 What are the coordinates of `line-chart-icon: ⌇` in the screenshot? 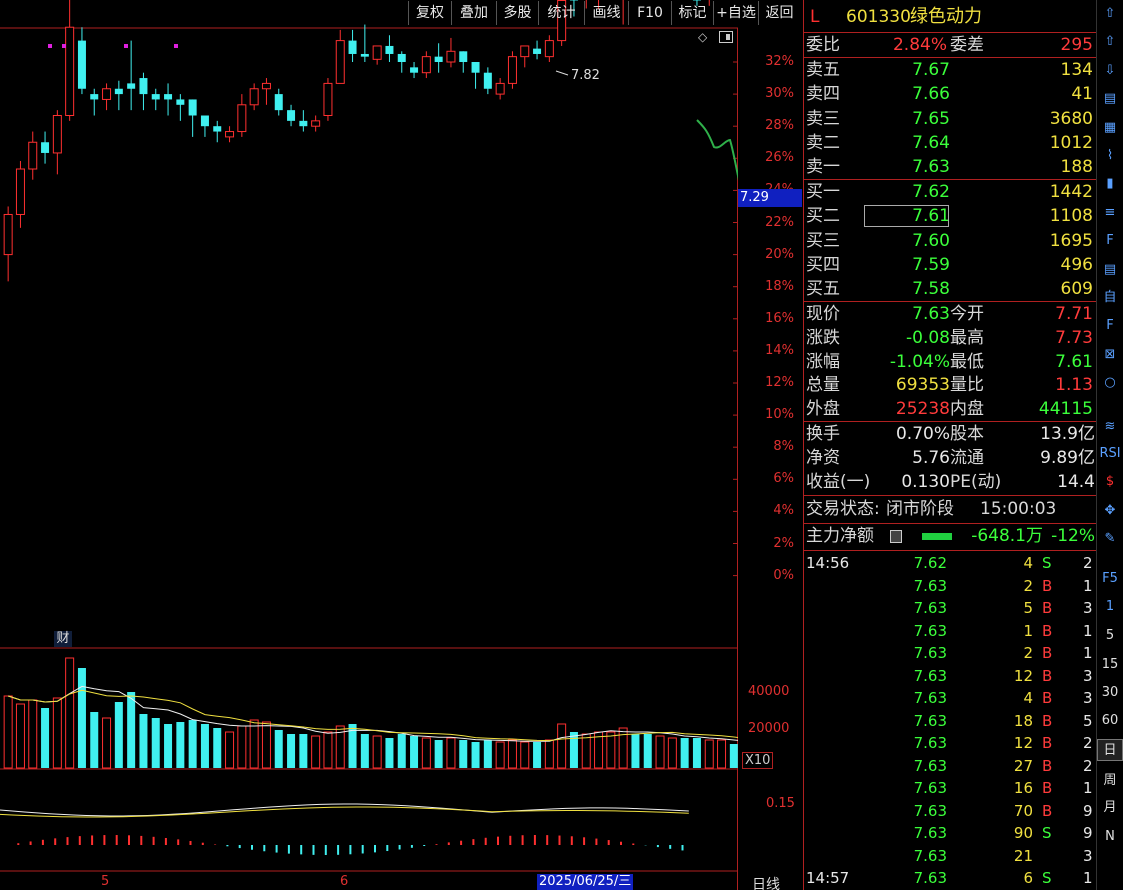 It's located at (1110, 156).